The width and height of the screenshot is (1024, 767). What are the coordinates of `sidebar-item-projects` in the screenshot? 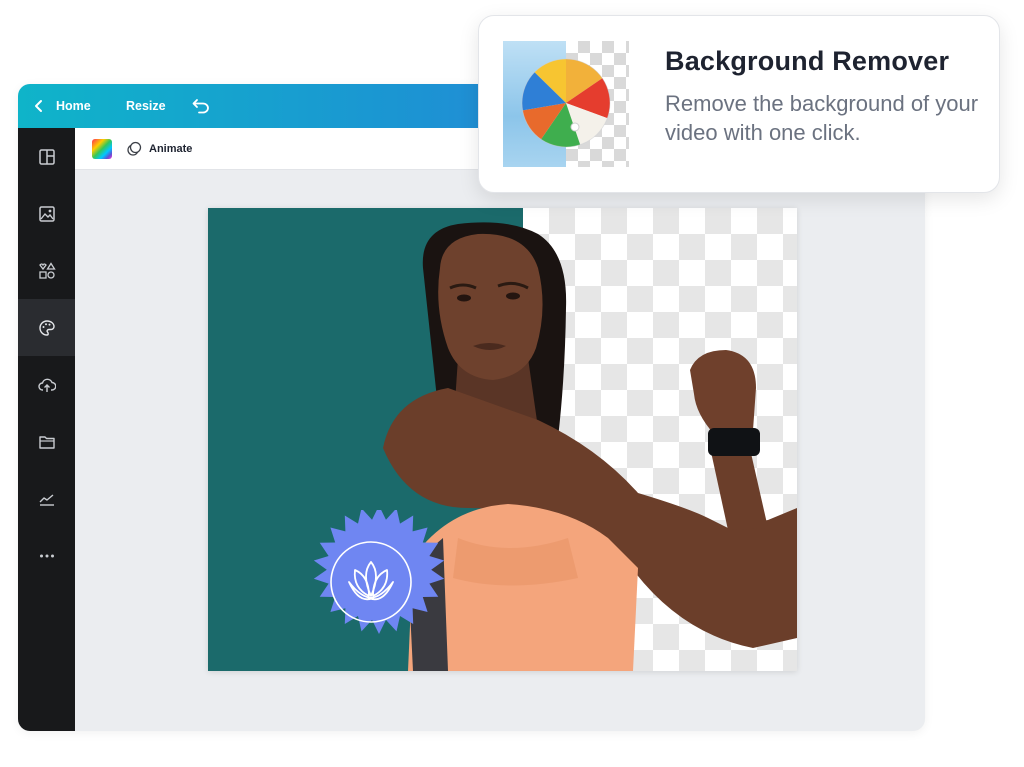 It's located at (46, 441).